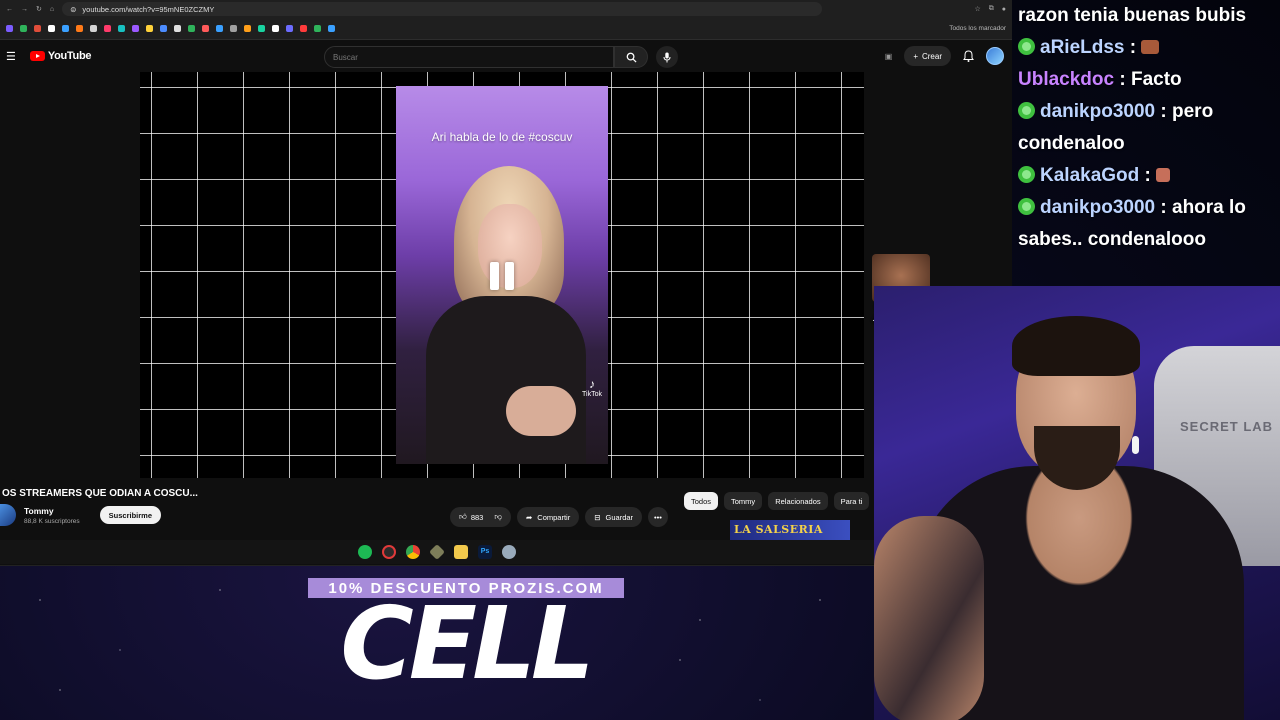 This screenshot has height=720, width=1280. I want to click on forward-icon: →, so click(24, 9).